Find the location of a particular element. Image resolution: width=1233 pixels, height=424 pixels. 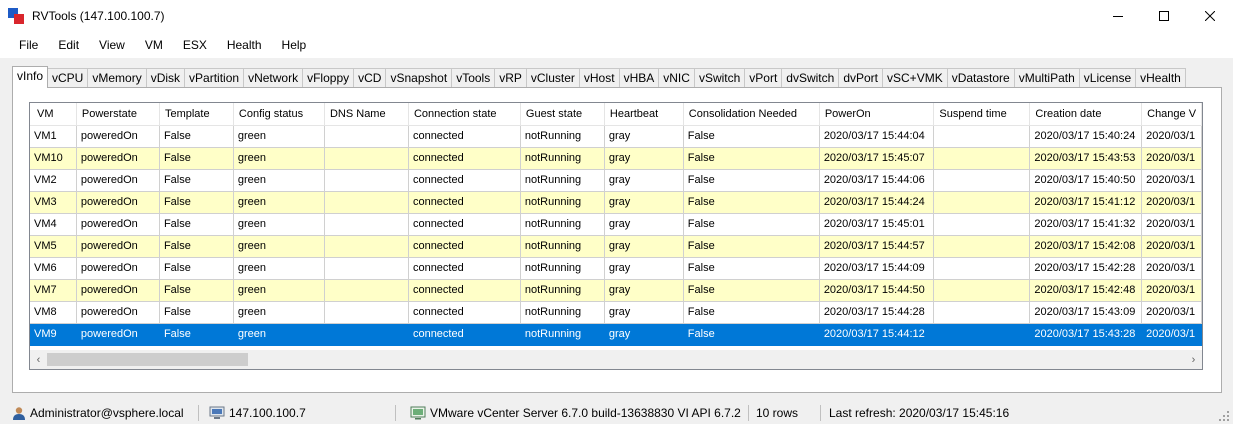

tab-vsnapshot: vSnapshot is located at coordinates (419, 78).